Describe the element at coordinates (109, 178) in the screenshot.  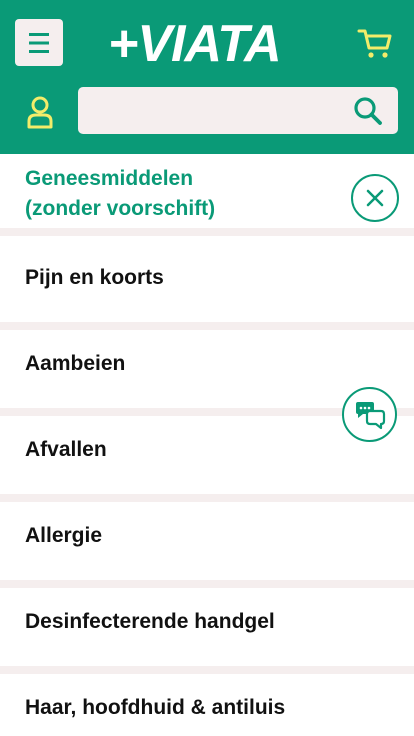
I see `category-title-line1: Geneesmiddelen` at that location.